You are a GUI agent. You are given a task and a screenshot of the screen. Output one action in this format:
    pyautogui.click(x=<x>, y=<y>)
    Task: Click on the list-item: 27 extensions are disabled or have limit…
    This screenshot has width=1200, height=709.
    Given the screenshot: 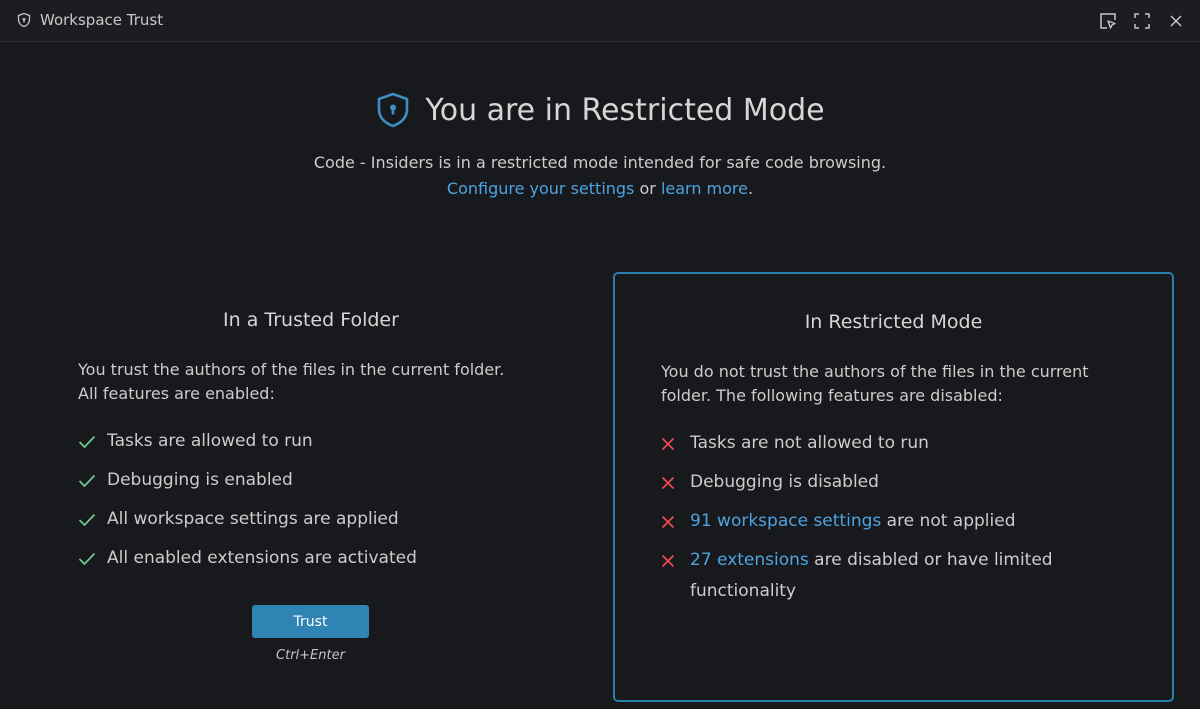 What is the action you would take?
    pyautogui.click(x=896, y=577)
    